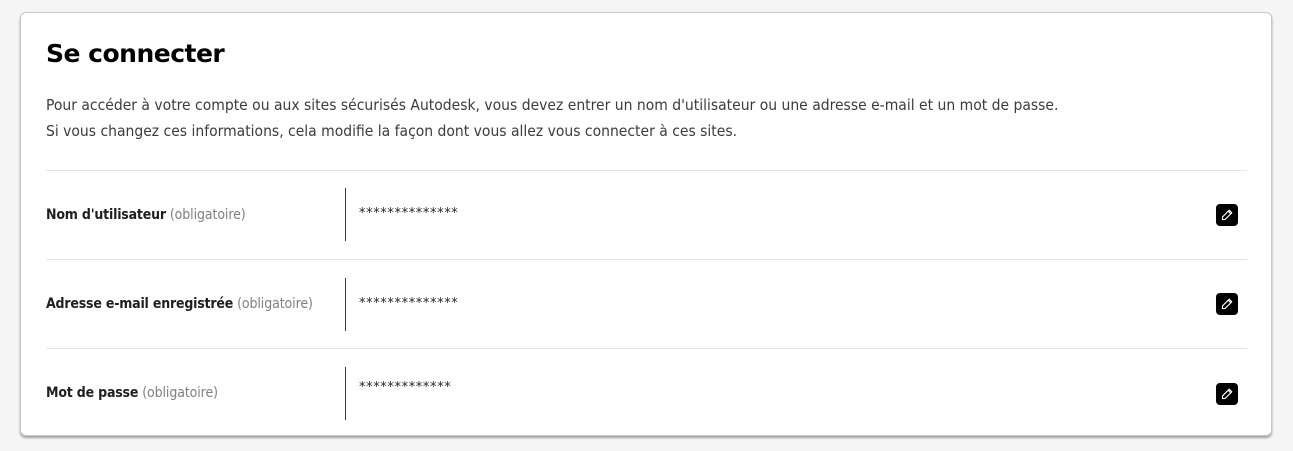  What do you see at coordinates (92, 393) in the screenshot?
I see `field-label: Mot de passe` at bounding box center [92, 393].